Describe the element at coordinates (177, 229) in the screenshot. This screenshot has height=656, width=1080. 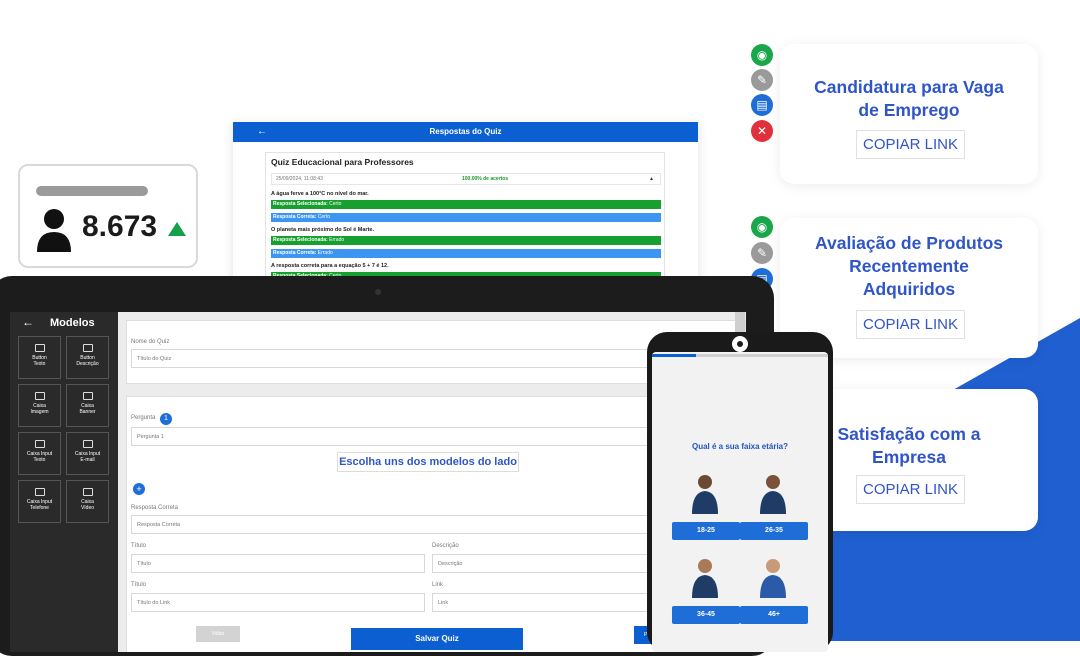
I see `trend-up-icon` at that location.